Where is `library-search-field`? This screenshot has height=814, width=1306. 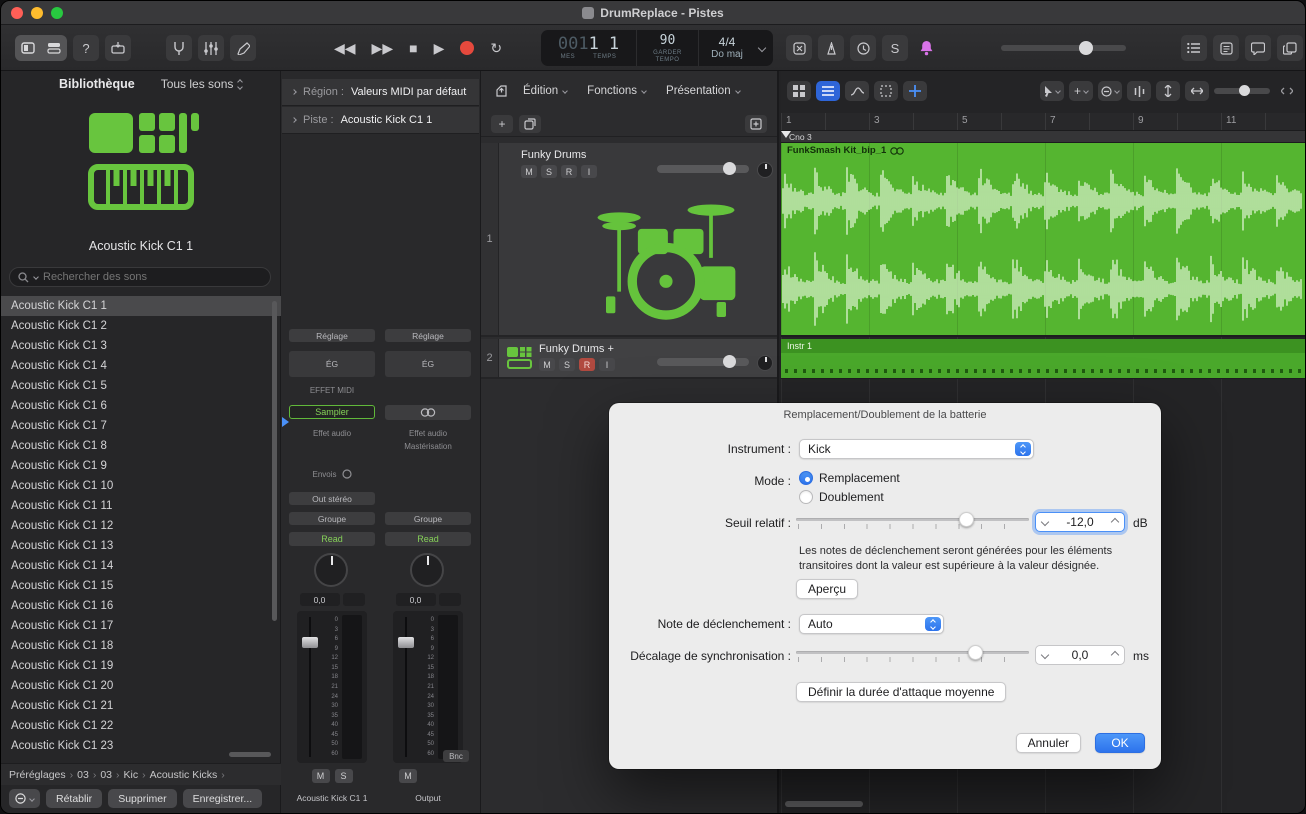 library-search-field is located at coordinates (140, 277).